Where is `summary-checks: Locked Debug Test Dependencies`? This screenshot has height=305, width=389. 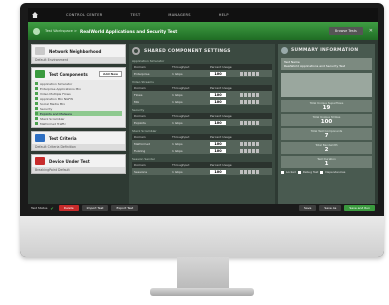 summary-checks: Locked Debug Test Dependencies is located at coordinates (326, 172).